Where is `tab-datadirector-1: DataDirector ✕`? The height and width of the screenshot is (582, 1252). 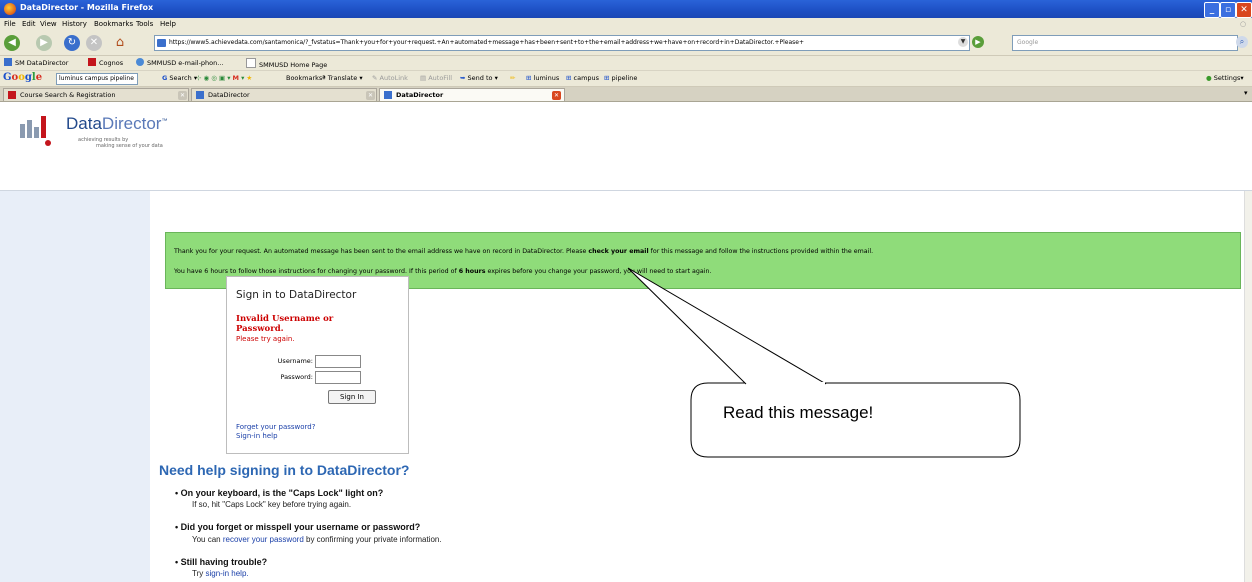 tab-datadirector-1: DataDirector ✕ is located at coordinates (284, 94).